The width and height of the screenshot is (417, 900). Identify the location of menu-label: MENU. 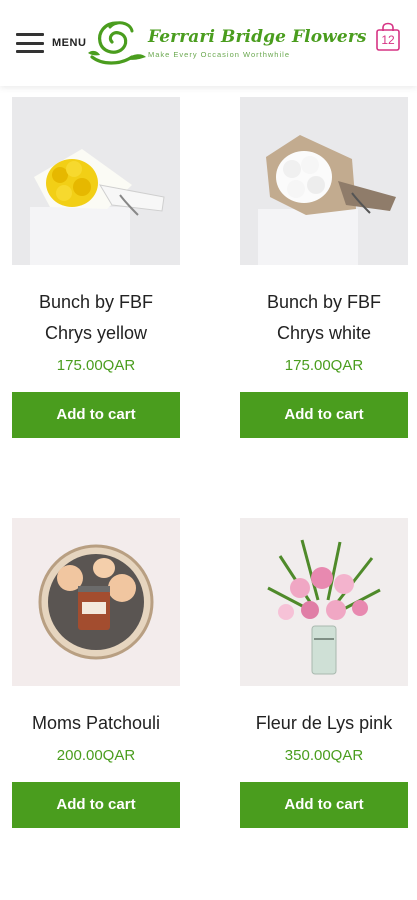
(69, 43).